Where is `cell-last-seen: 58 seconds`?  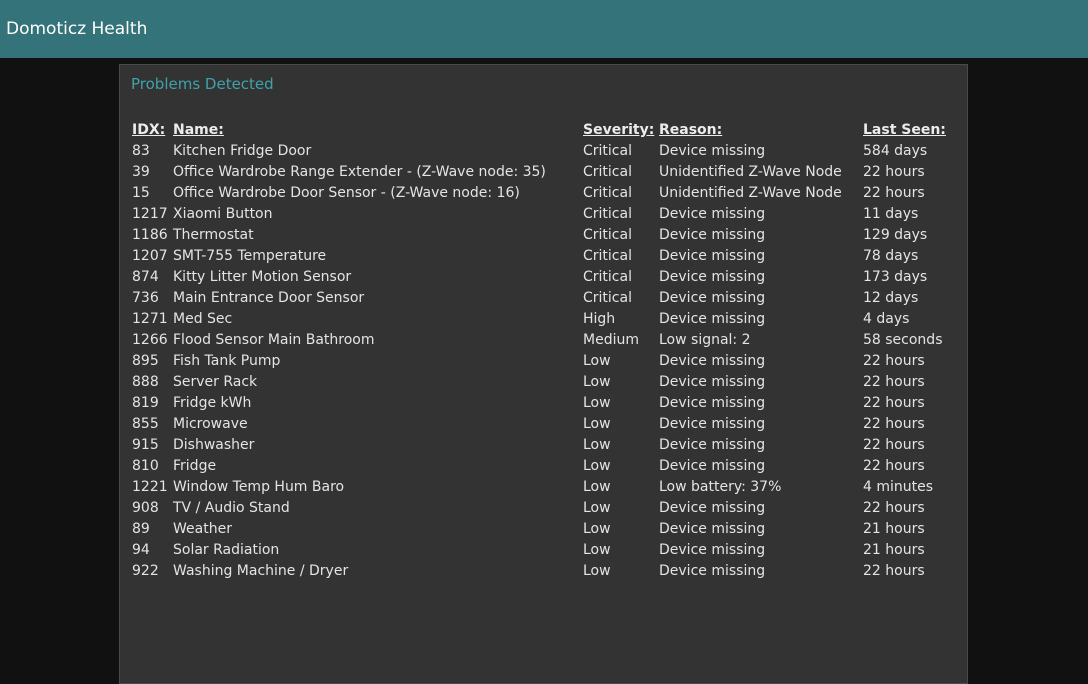 cell-last-seen: 58 seconds is located at coordinates (903, 340).